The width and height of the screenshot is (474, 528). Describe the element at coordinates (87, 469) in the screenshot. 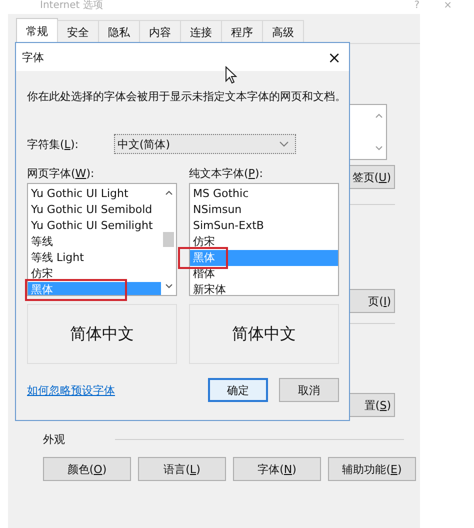

I see `appearance-button: 颜色(O)` at that location.